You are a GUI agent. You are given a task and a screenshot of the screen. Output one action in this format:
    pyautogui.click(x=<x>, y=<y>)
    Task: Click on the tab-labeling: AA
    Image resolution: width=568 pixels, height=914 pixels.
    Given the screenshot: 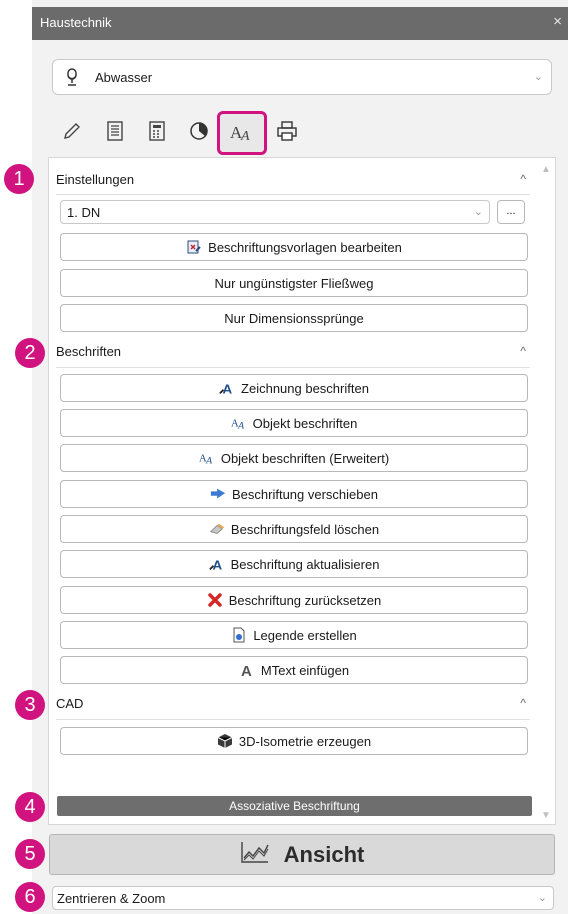 What is the action you would take?
    pyautogui.click(x=242, y=133)
    